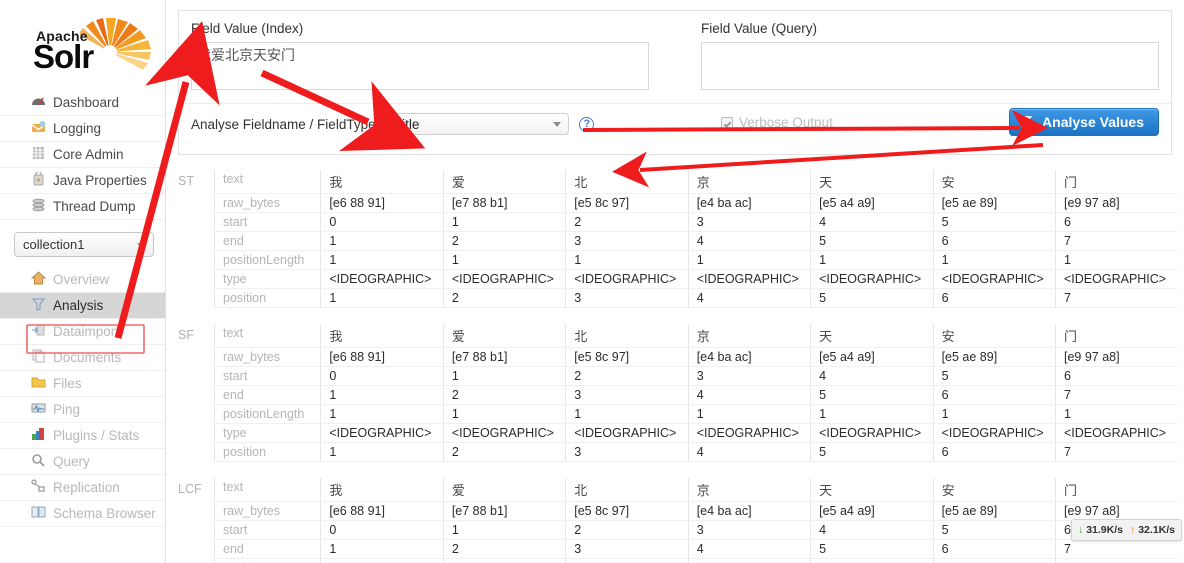 This screenshot has height=563, width=1184. What do you see at coordinates (696, 336) in the screenshot?
I see `table-row: text 我爱北京天安门` at bounding box center [696, 336].